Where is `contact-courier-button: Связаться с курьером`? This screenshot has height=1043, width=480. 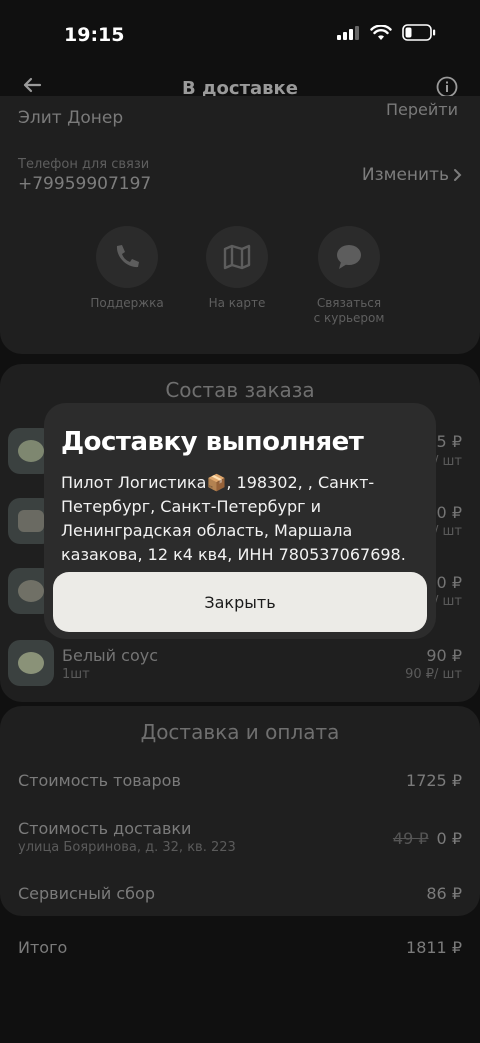
contact-courier-button: Связаться с курьером is located at coordinates (349, 276).